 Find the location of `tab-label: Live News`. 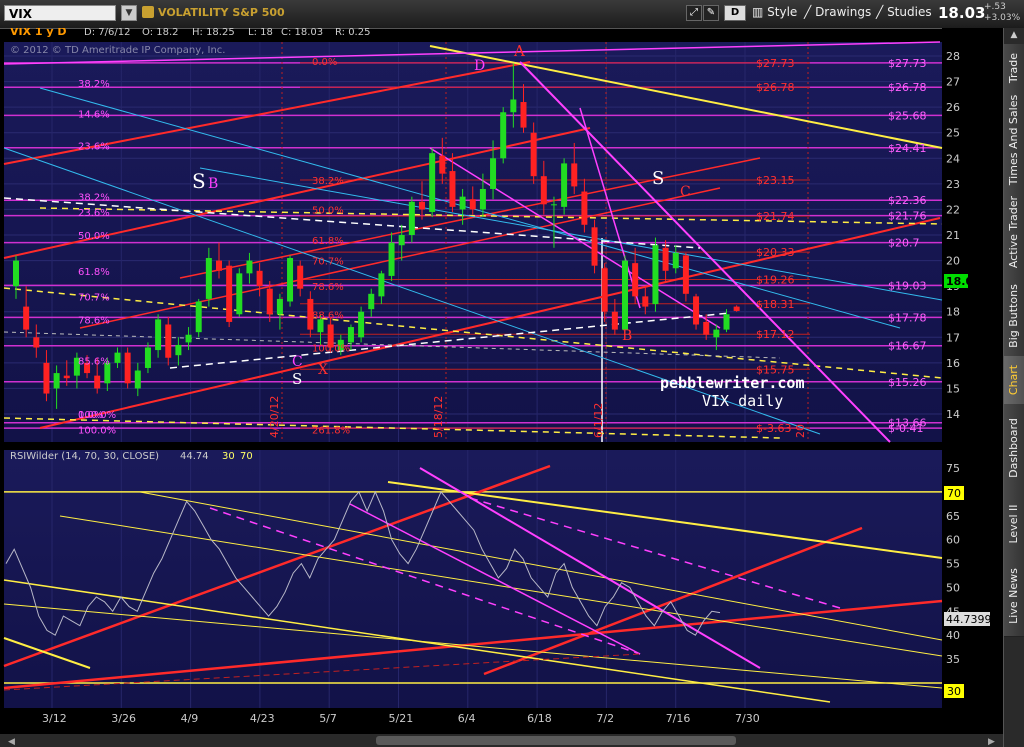

tab-label: Live News is located at coordinates (1013, 596).